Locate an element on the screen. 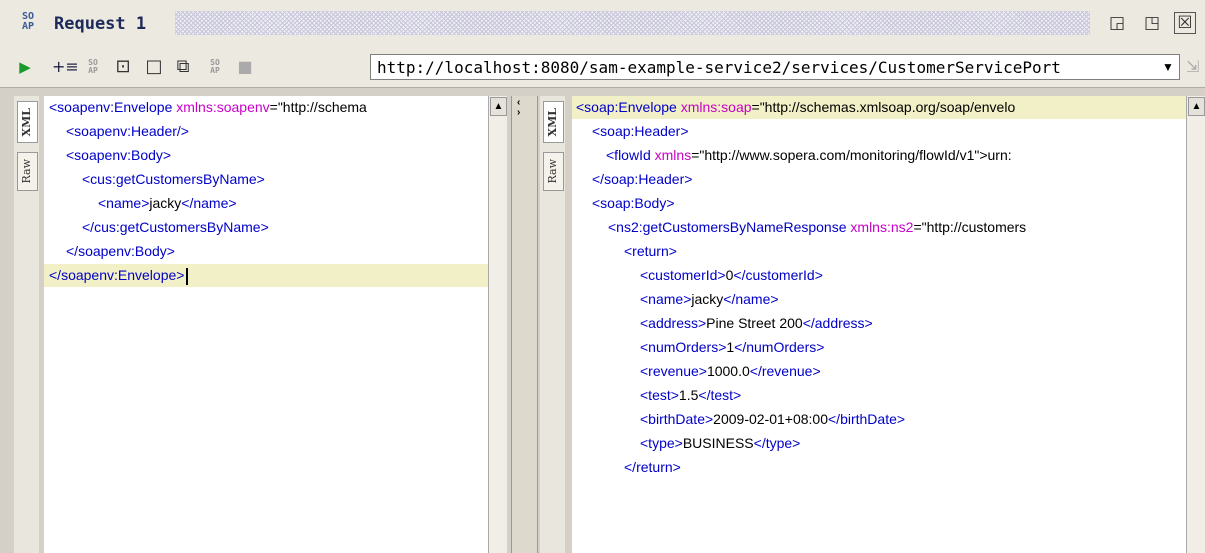 This screenshot has width=1205, height=553. code-line: <return> is located at coordinates (879, 251).